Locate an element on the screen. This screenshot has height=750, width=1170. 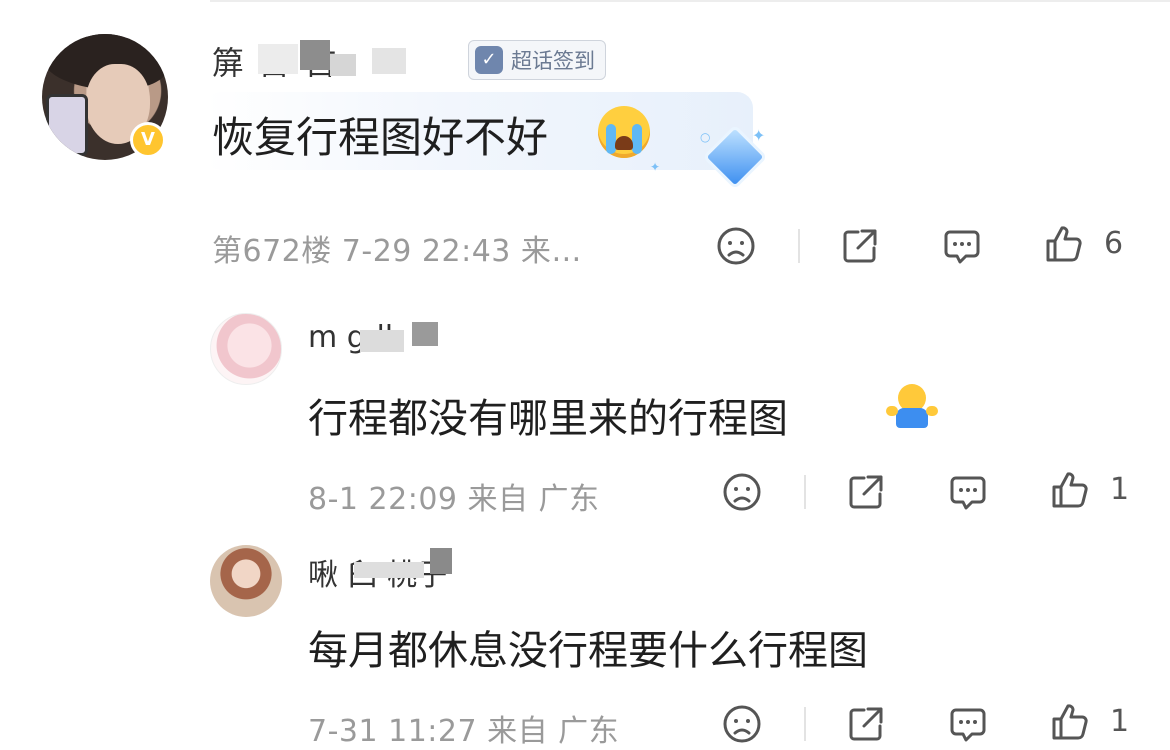
crying-face-icon is located at coordinates (624, 132).